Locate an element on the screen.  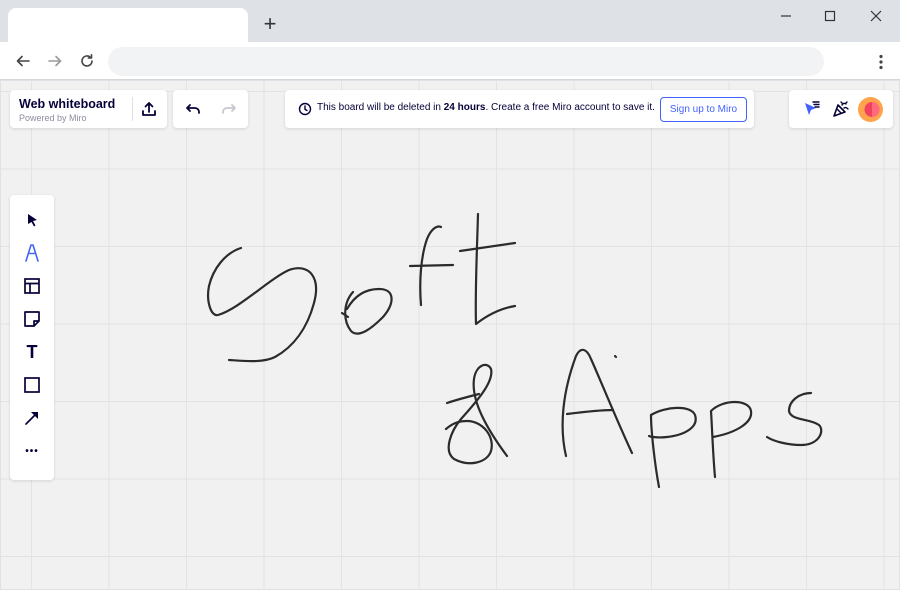
redo-icon is located at coordinates (229, 109).